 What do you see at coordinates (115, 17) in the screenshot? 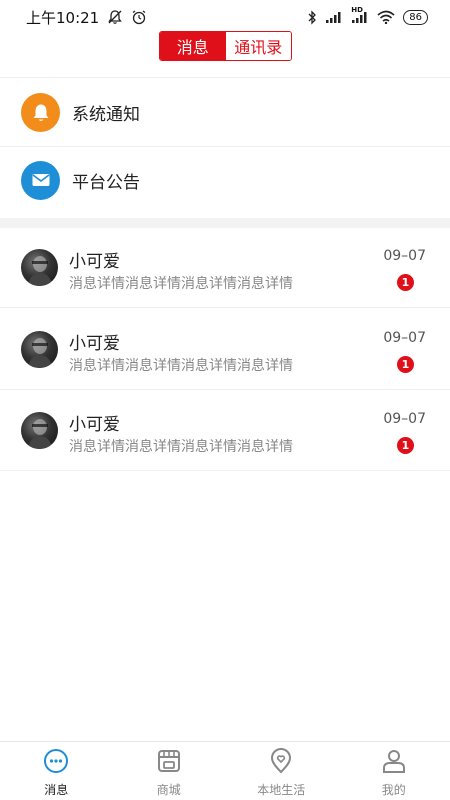
I see `notifications-off-icon` at bounding box center [115, 17].